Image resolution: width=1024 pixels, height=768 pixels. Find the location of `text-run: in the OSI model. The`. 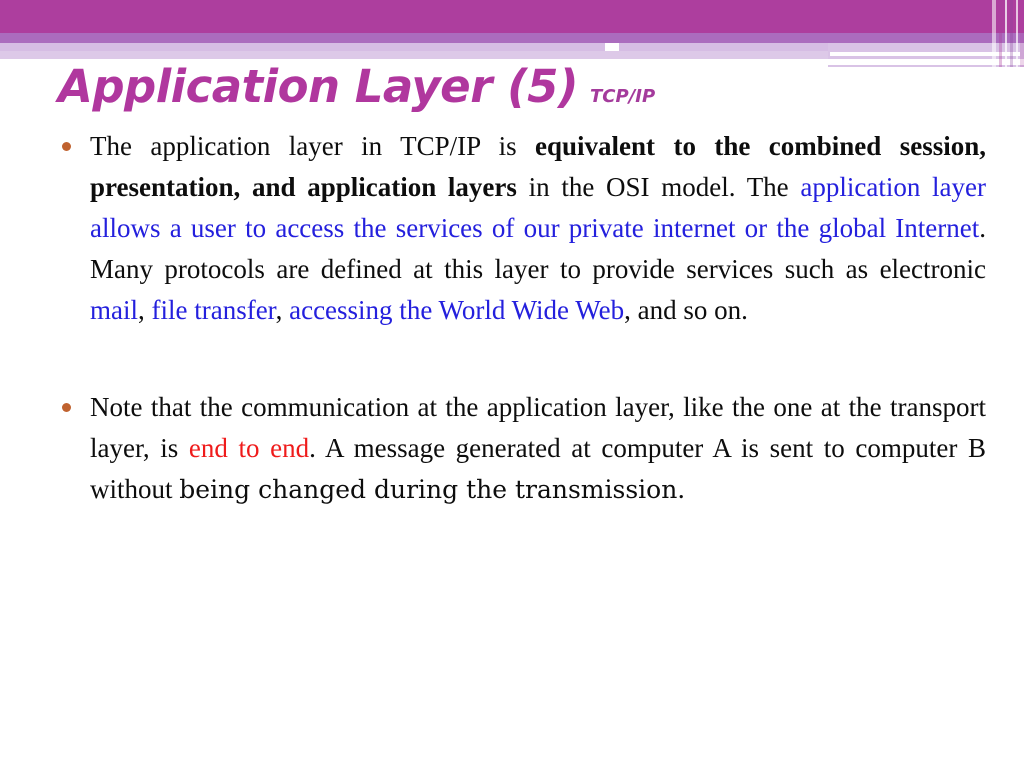

text-run: in the OSI model. The is located at coordinates (658, 187).